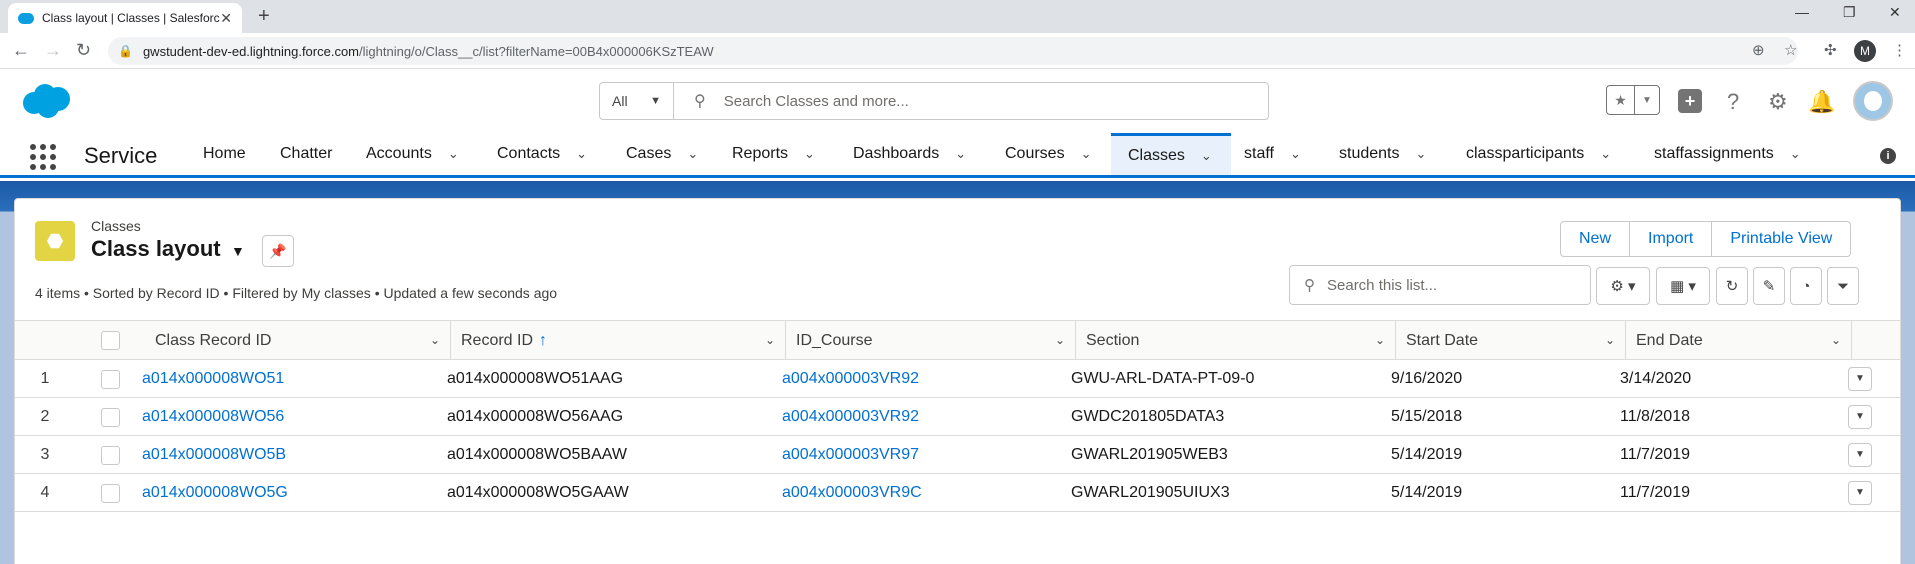 The image size is (1915, 564). Describe the element at coordinates (1683, 286) in the screenshot. I see `display-as-table-icon: ▦ ▾` at that location.